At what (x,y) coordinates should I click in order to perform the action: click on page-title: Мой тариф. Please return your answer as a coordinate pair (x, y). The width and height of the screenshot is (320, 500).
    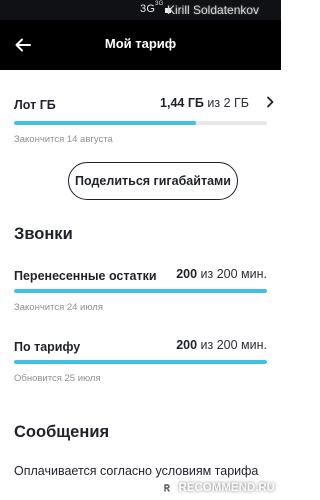
    Looking at the image, I should click on (140, 43).